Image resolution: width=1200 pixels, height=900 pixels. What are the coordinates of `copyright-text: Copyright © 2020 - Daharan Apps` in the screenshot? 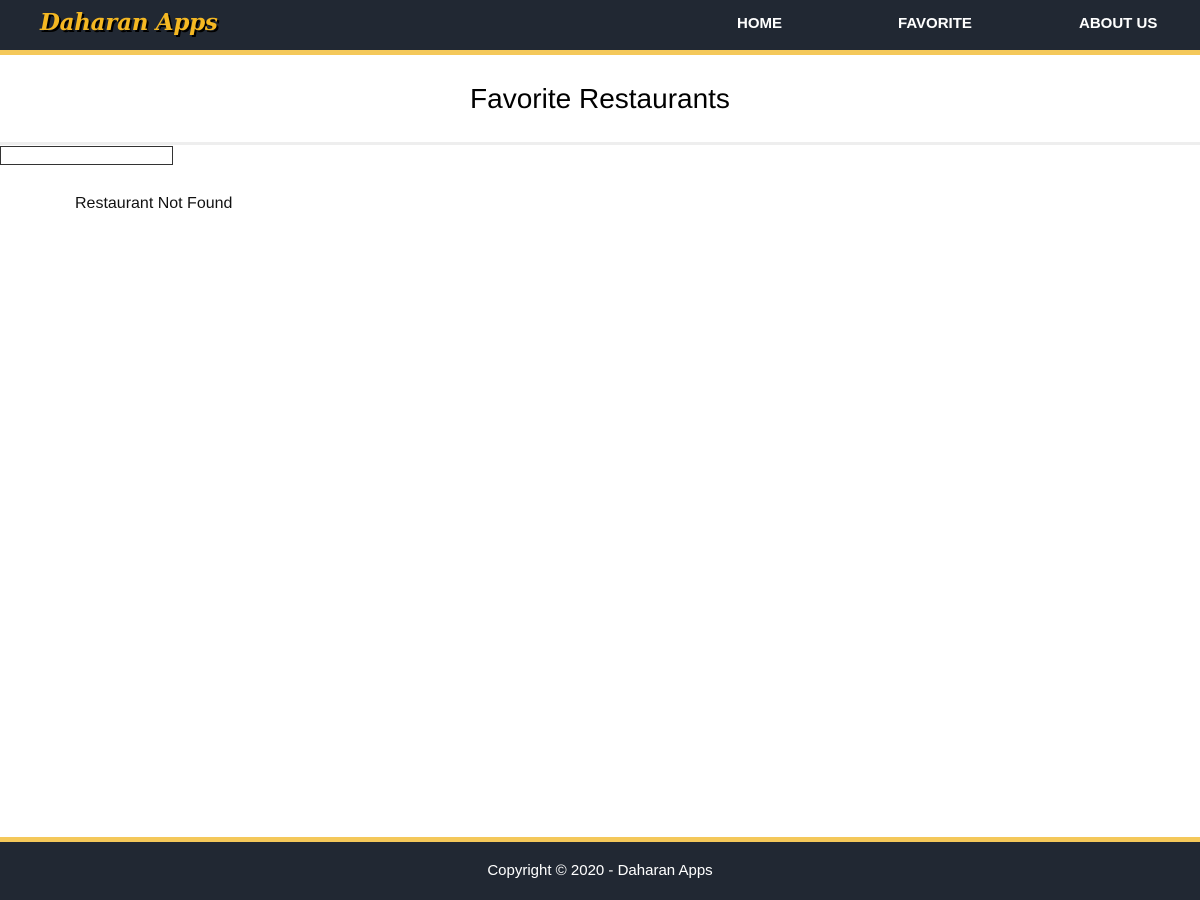 It's located at (600, 870).